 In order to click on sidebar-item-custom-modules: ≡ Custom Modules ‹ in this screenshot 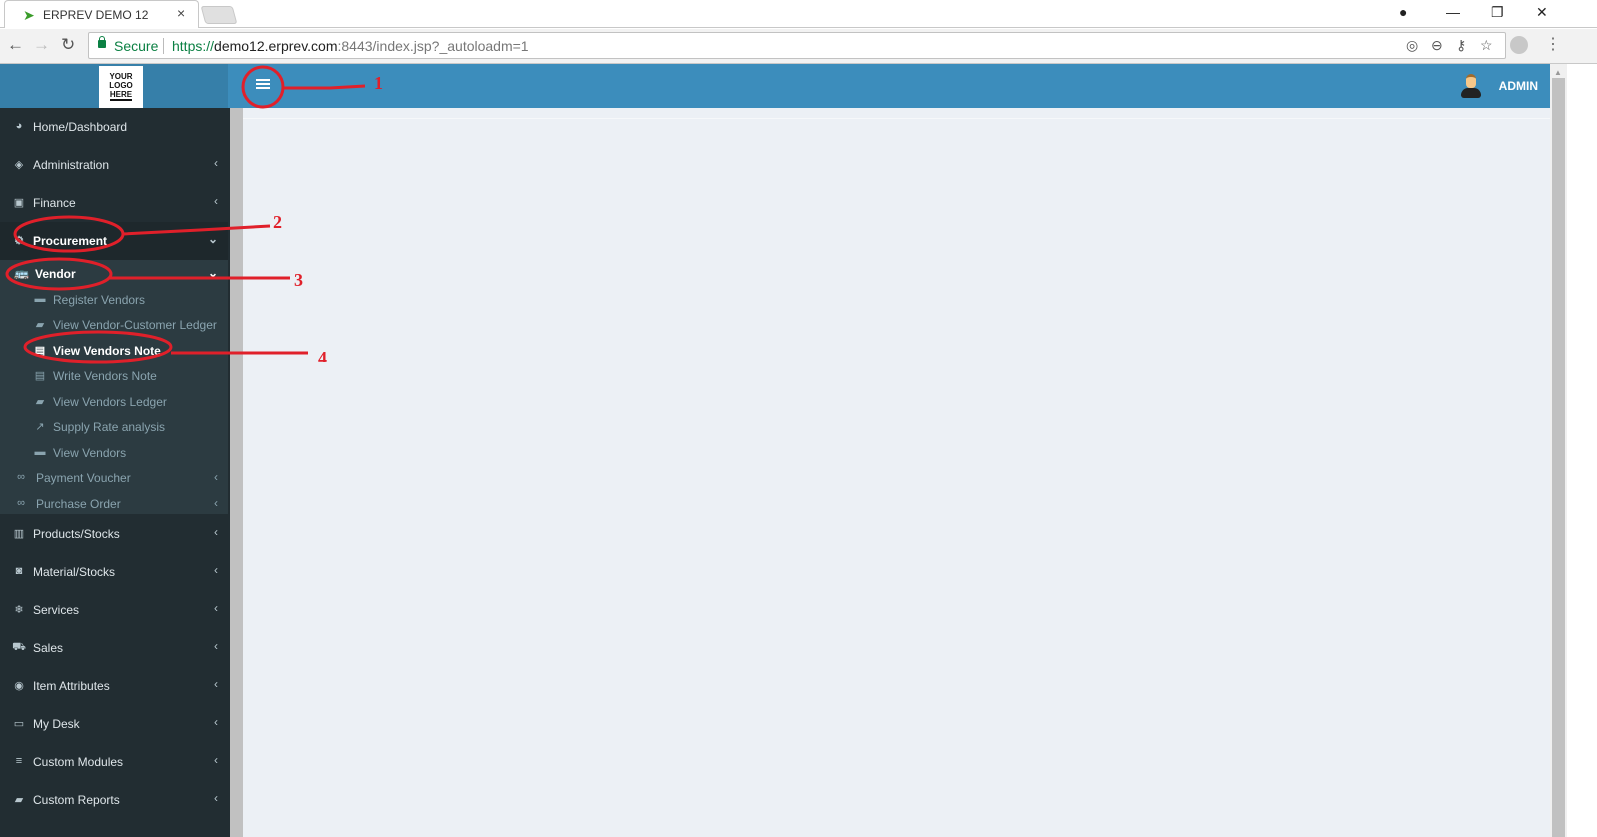, I will do `click(114, 762)`.